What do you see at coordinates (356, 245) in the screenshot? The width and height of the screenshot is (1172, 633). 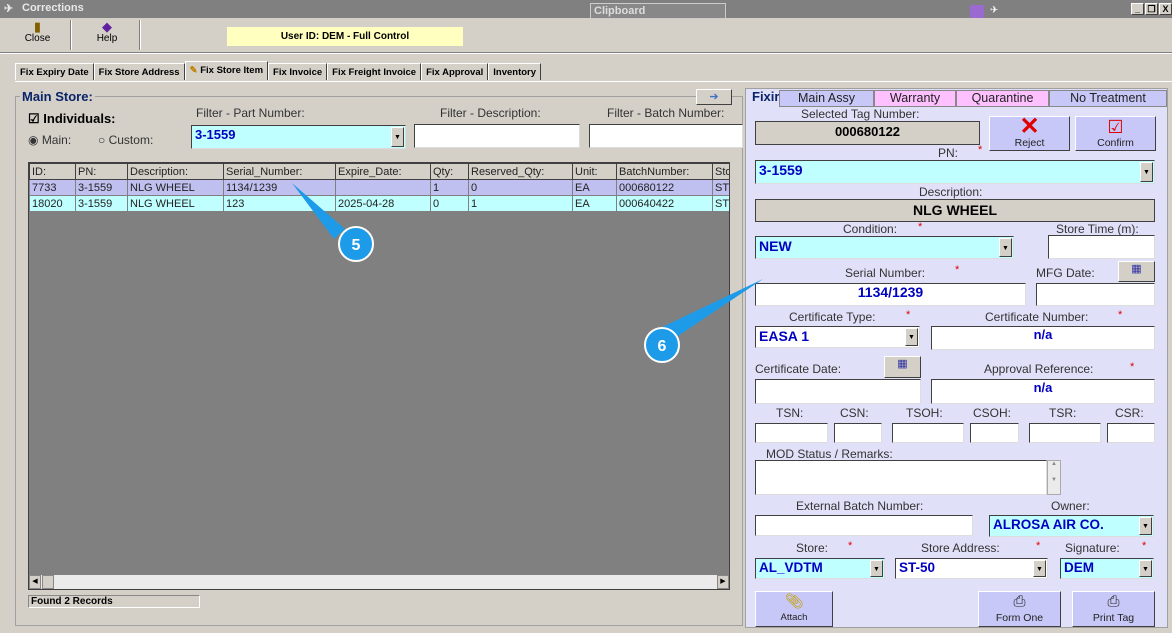 I see `callout-5-number: 5` at bounding box center [356, 245].